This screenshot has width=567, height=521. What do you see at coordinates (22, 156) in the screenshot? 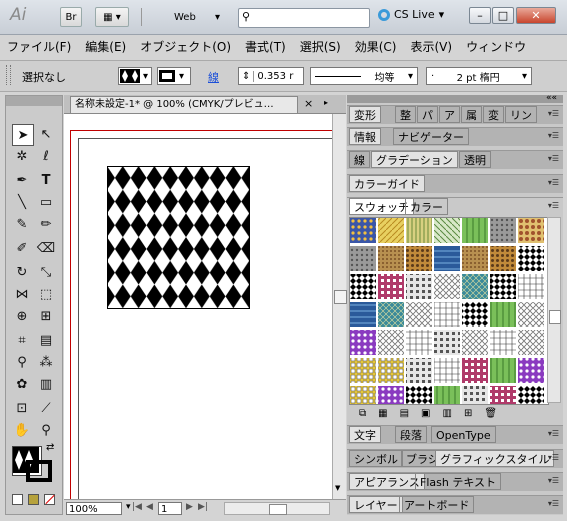
I see `magic-wand-tool-icon: ✲` at bounding box center [22, 156].